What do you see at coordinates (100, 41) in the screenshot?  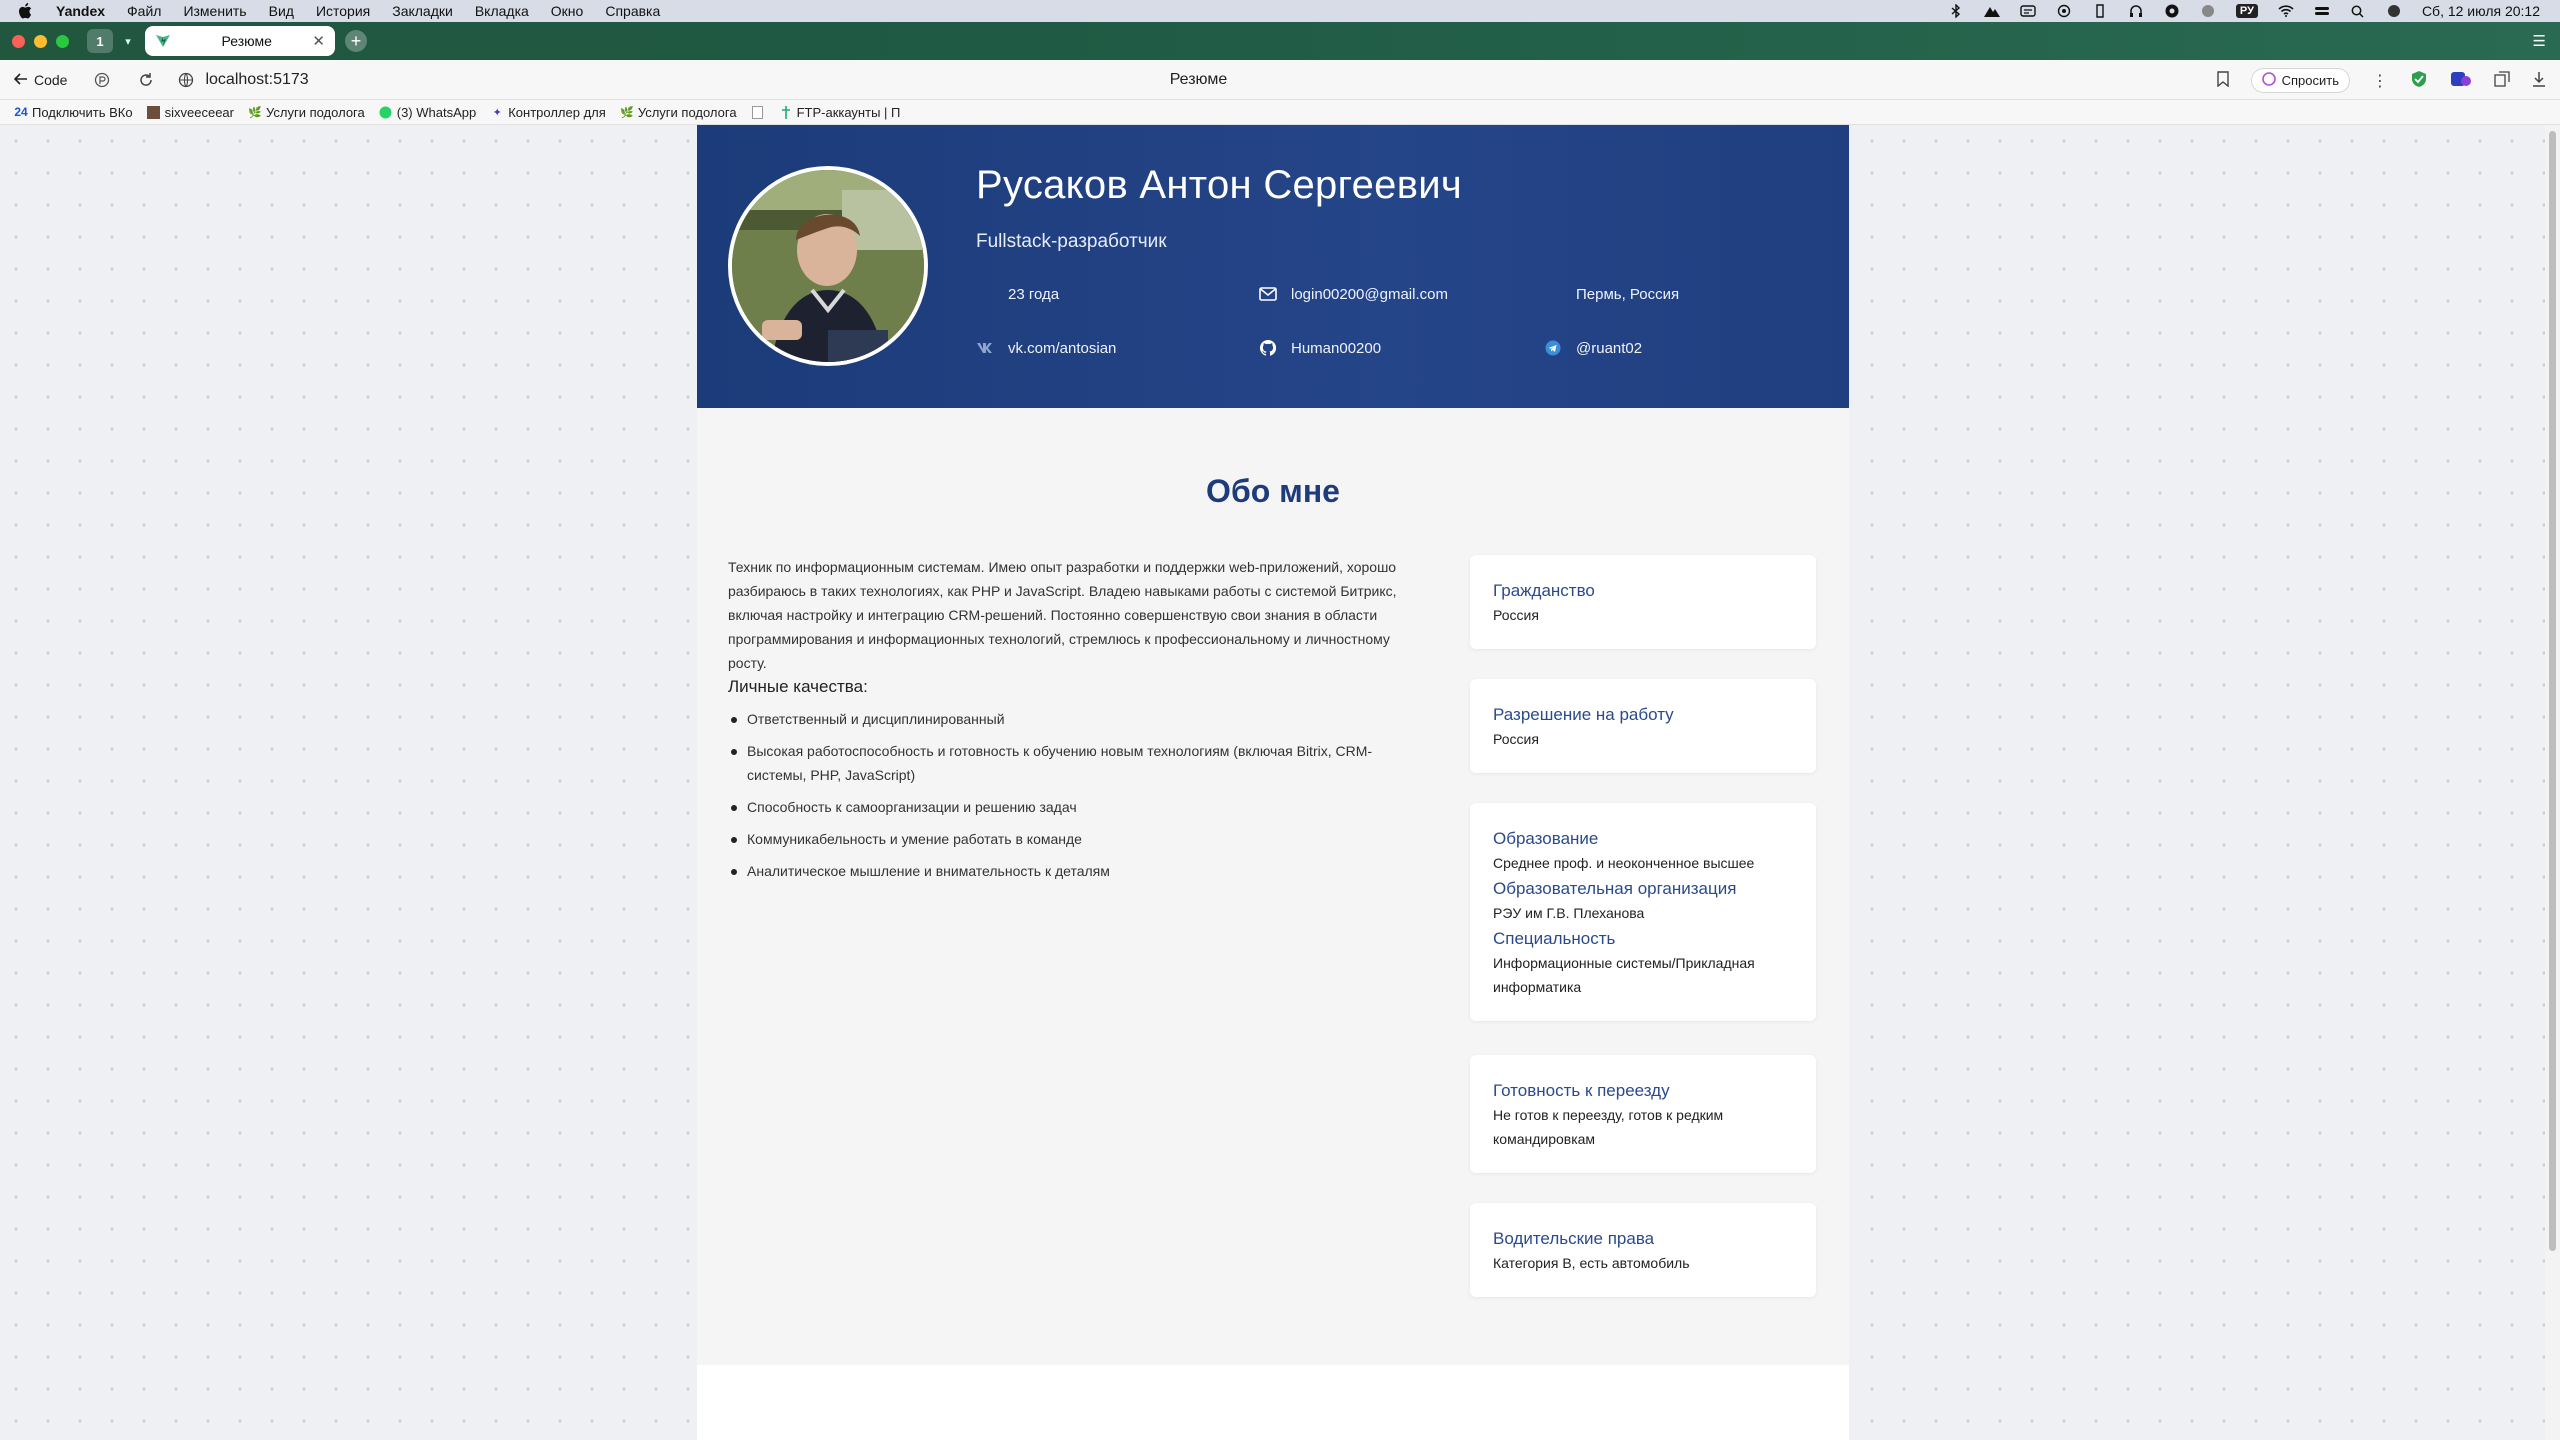 I see `tab-counter-button: 1` at bounding box center [100, 41].